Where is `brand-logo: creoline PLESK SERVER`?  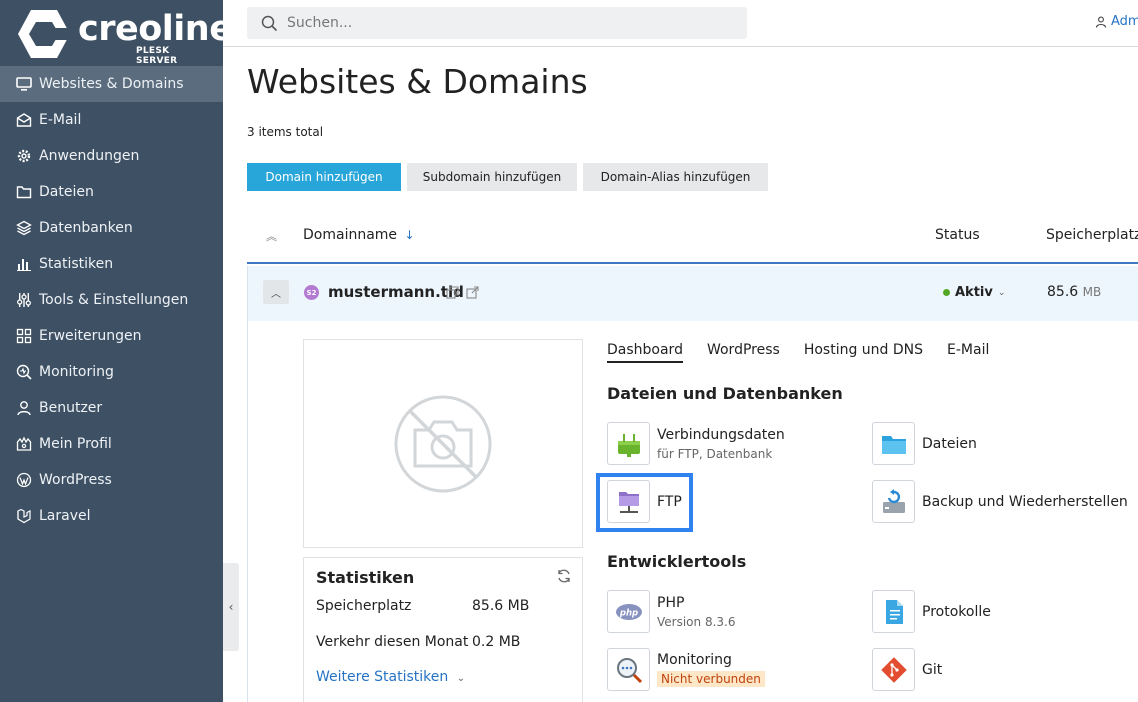 brand-logo: creoline PLESK SERVER is located at coordinates (125, 37).